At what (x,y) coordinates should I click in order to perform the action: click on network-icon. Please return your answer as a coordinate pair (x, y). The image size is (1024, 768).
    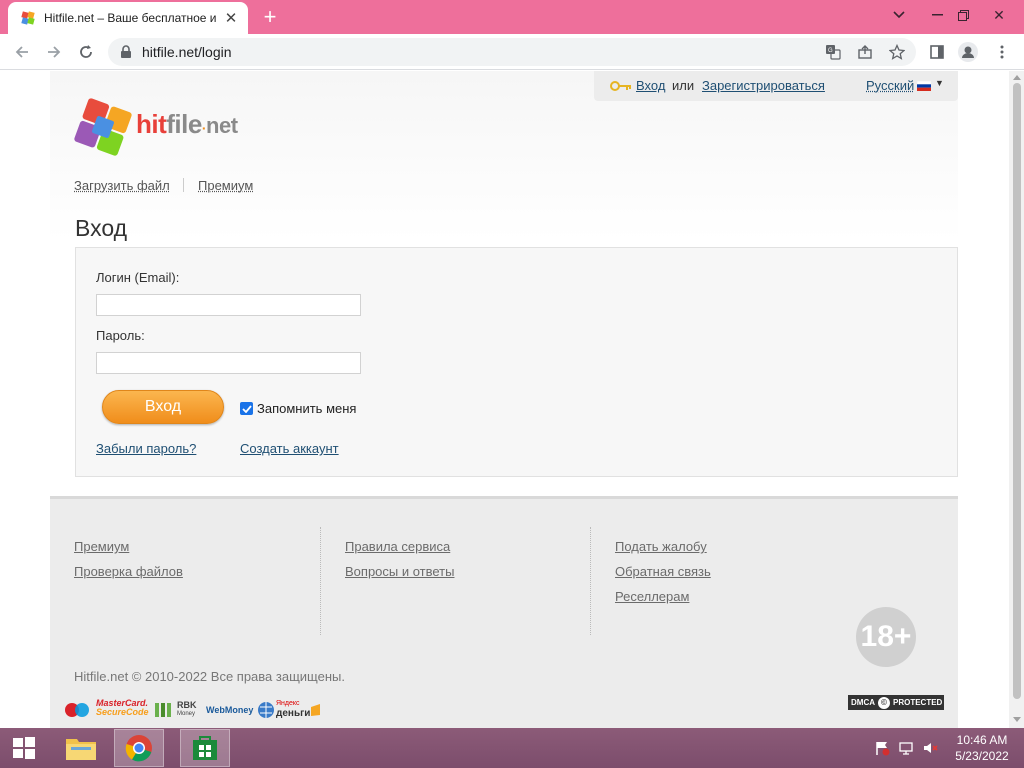
    Looking at the image, I should click on (906, 748).